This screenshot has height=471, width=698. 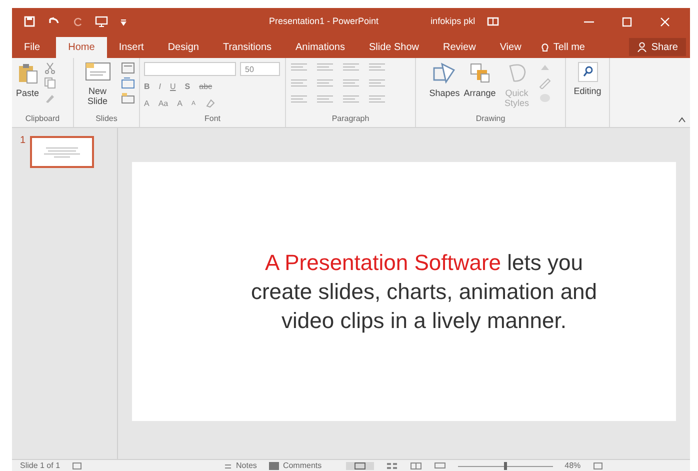 What do you see at coordinates (147, 104) in the screenshot?
I see `font-color-button: A` at bounding box center [147, 104].